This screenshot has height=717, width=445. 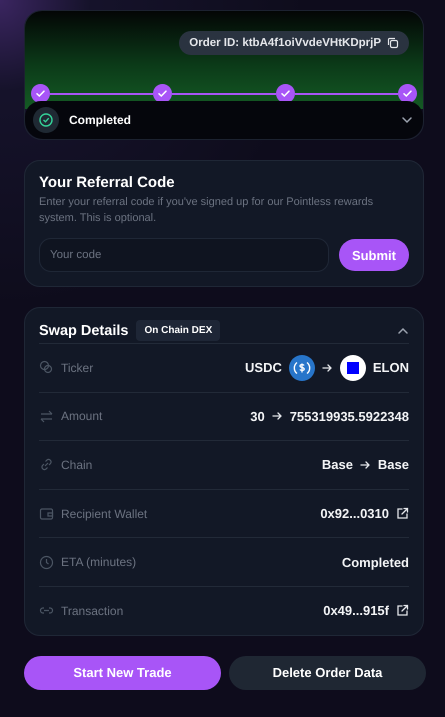 I want to click on token-symbol: ELON, so click(x=390, y=368).